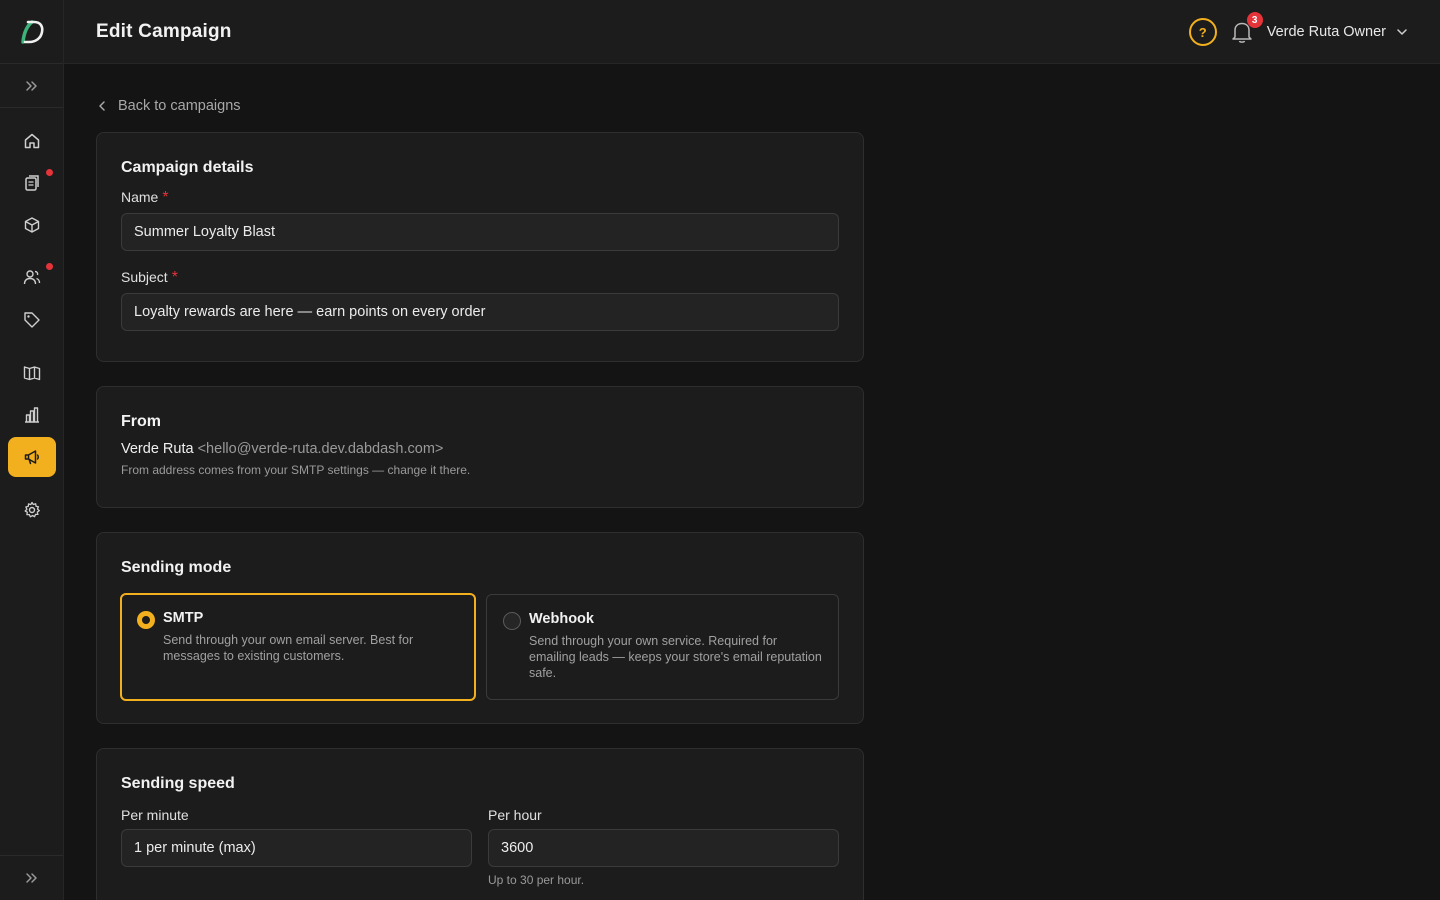 Image resolution: width=1440 pixels, height=900 pixels. Describe the element at coordinates (1326, 32) in the screenshot. I see `user-name: Verde Ruta Owner` at that location.